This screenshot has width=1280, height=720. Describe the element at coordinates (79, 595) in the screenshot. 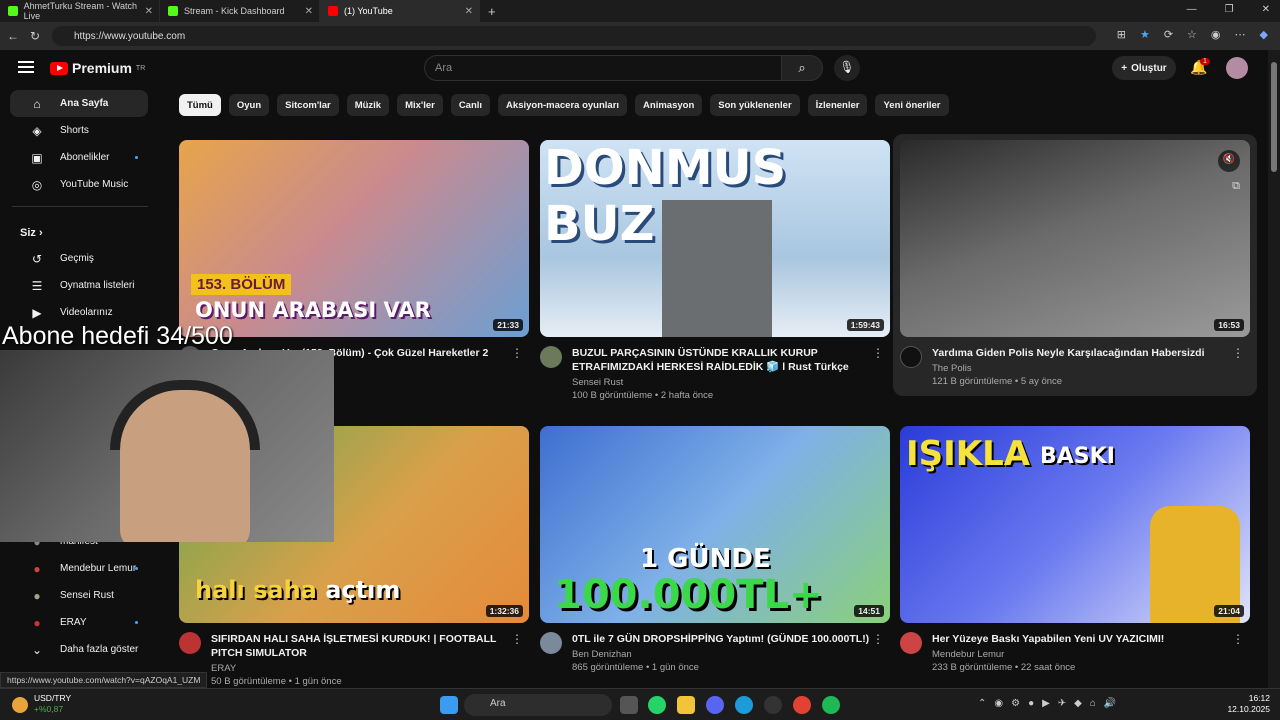

I see `sidebar-sub-sensei: ● Sensei Rust` at that location.